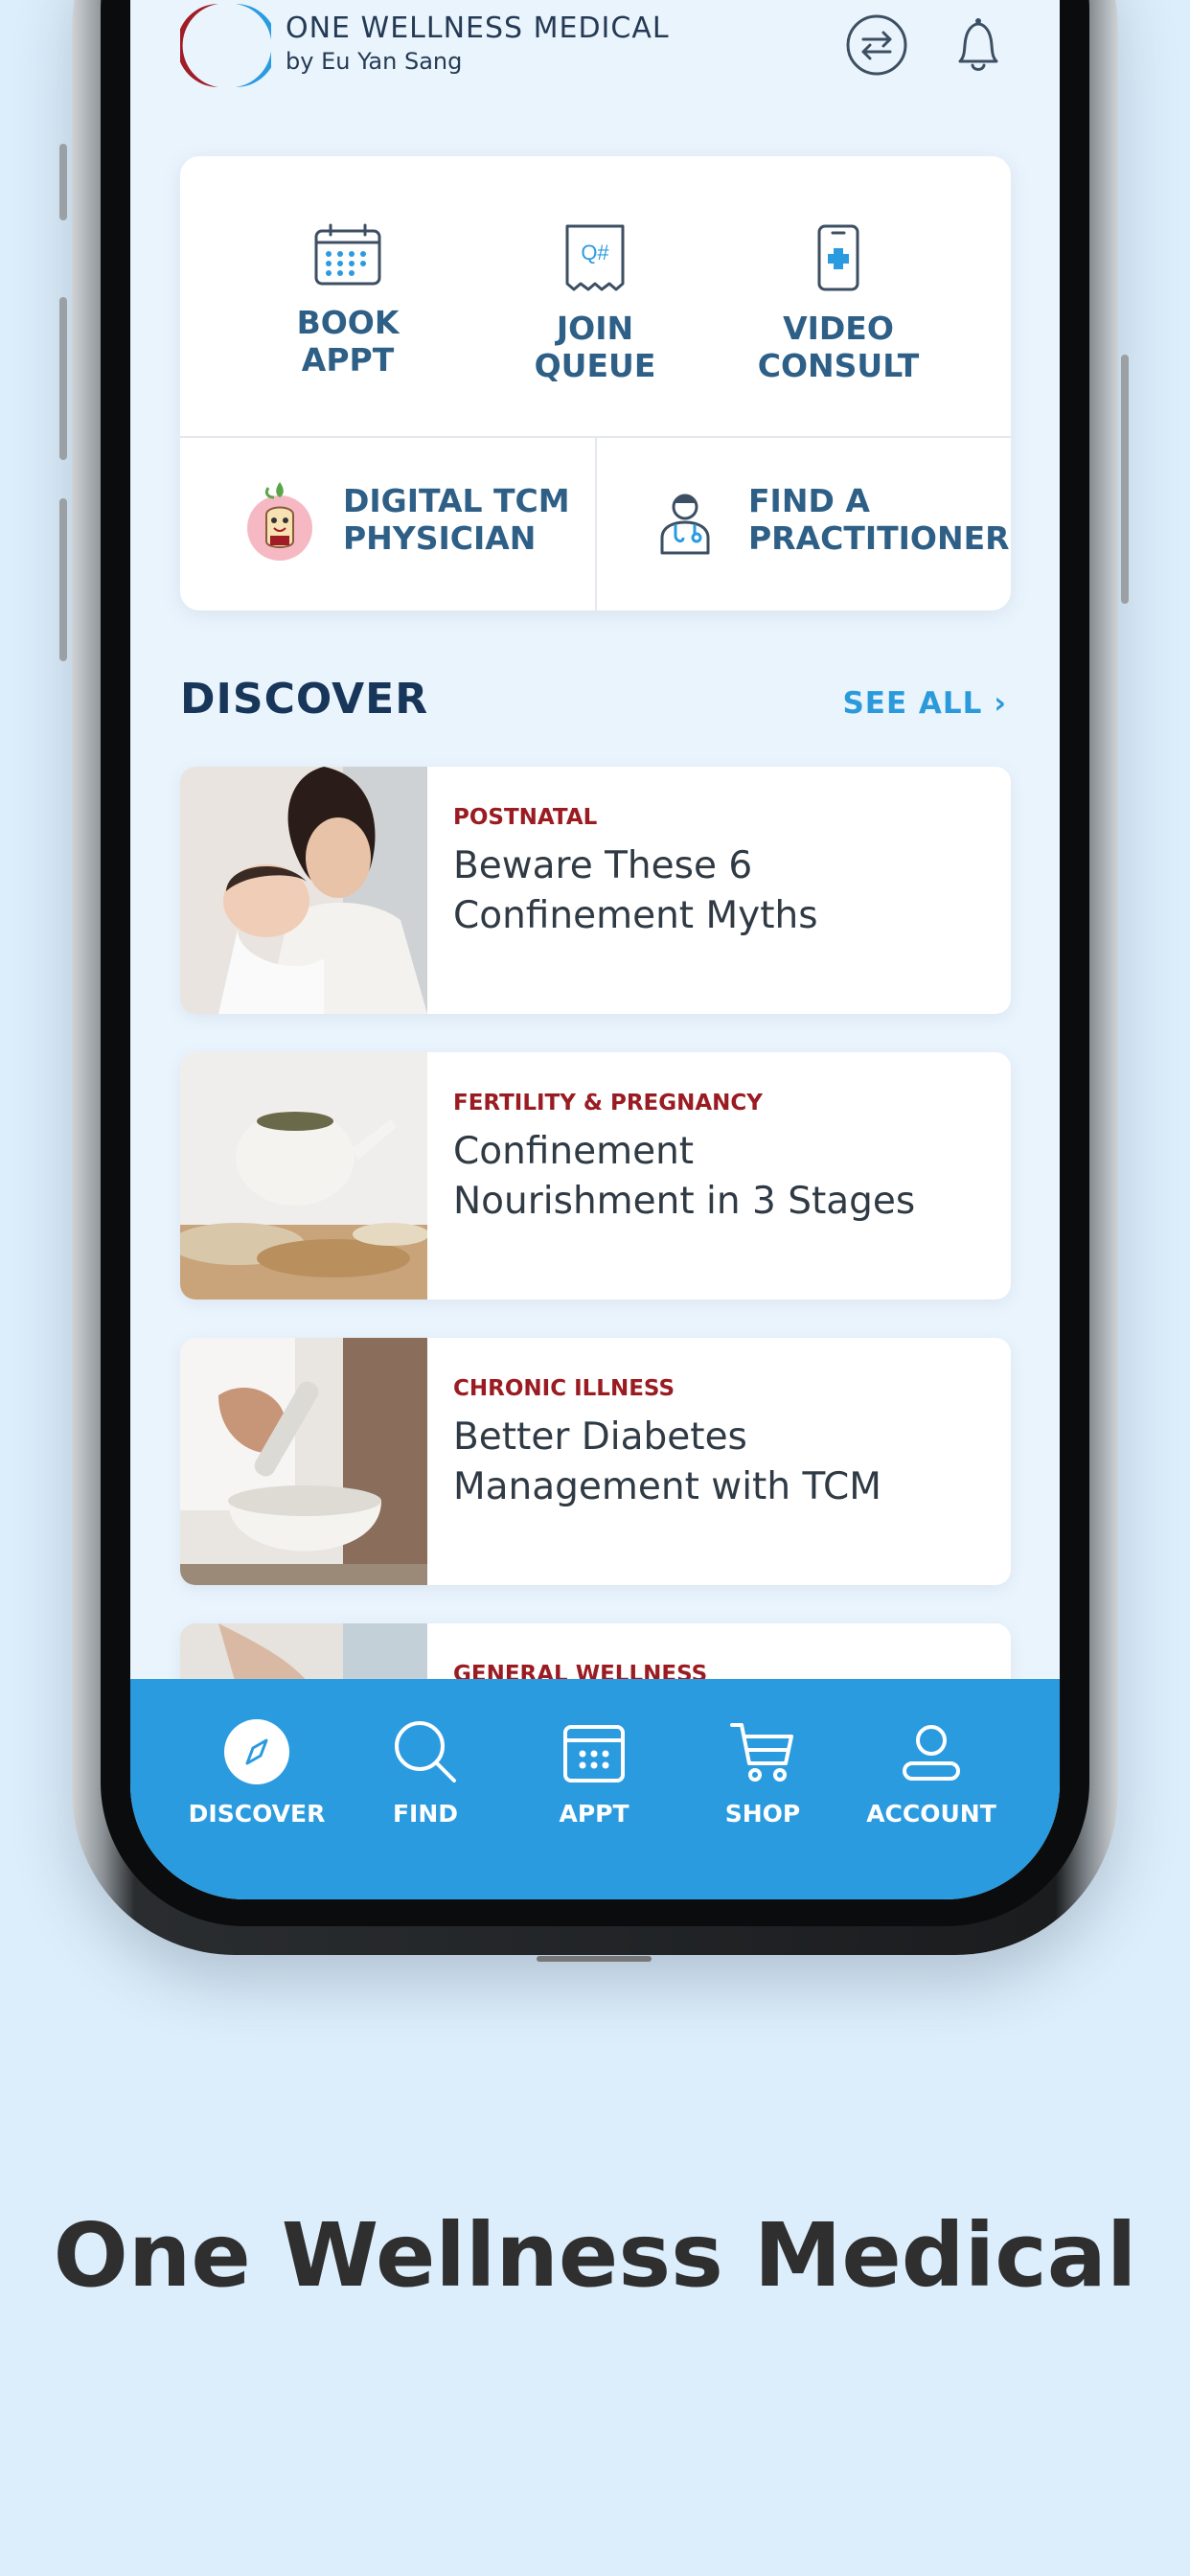 This screenshot has width=1190, height=2576. I want to click on tcm-mascot-icon, so click(279, 521).